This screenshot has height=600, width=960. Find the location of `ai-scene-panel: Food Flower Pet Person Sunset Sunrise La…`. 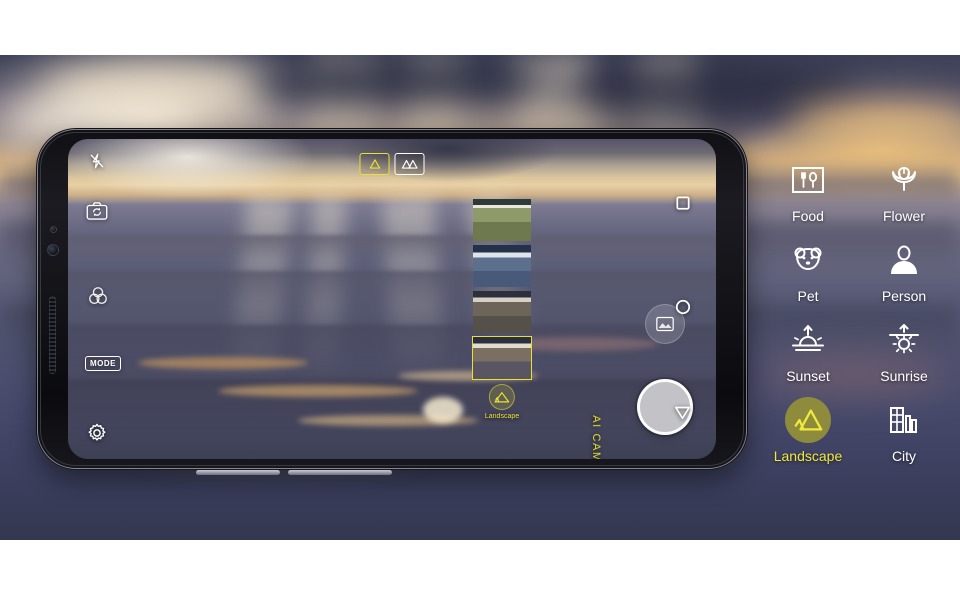

ai-scene-panel: Food Flower Pet Person Sunset Sunrise La… is located at coordinates (856, 310).